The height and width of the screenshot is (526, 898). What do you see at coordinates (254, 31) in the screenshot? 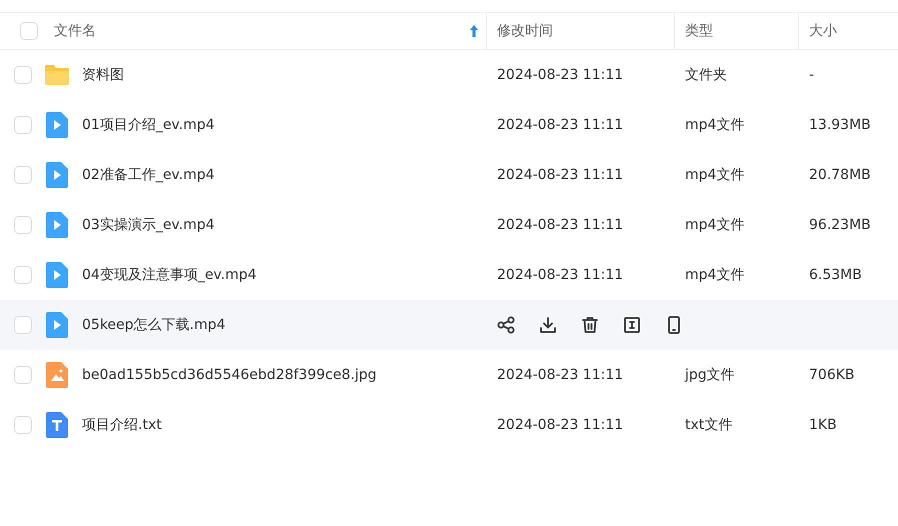
I see `column-header: 文件名` at bounding box center [254, 31].